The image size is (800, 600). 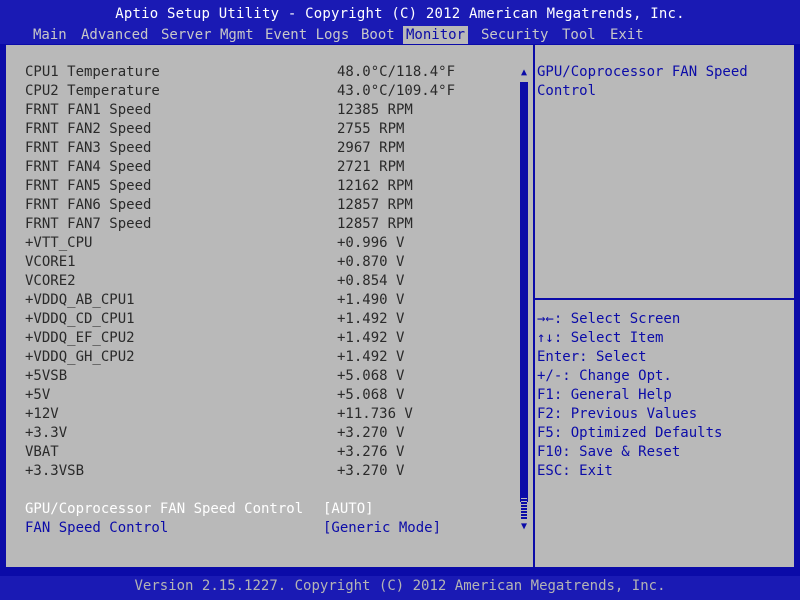 I want to click on reading-label: FRNT FAN5 Speed, so click(x=88, y=186).